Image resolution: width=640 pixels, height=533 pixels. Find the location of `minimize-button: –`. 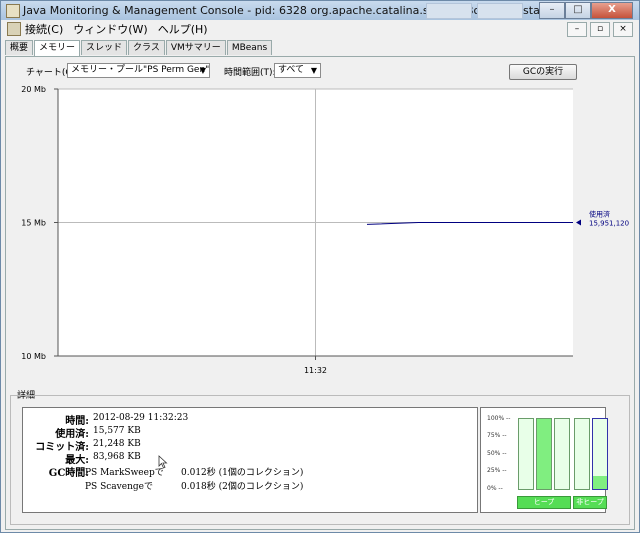

minimize-button: – is located at coordinates (552, 10).